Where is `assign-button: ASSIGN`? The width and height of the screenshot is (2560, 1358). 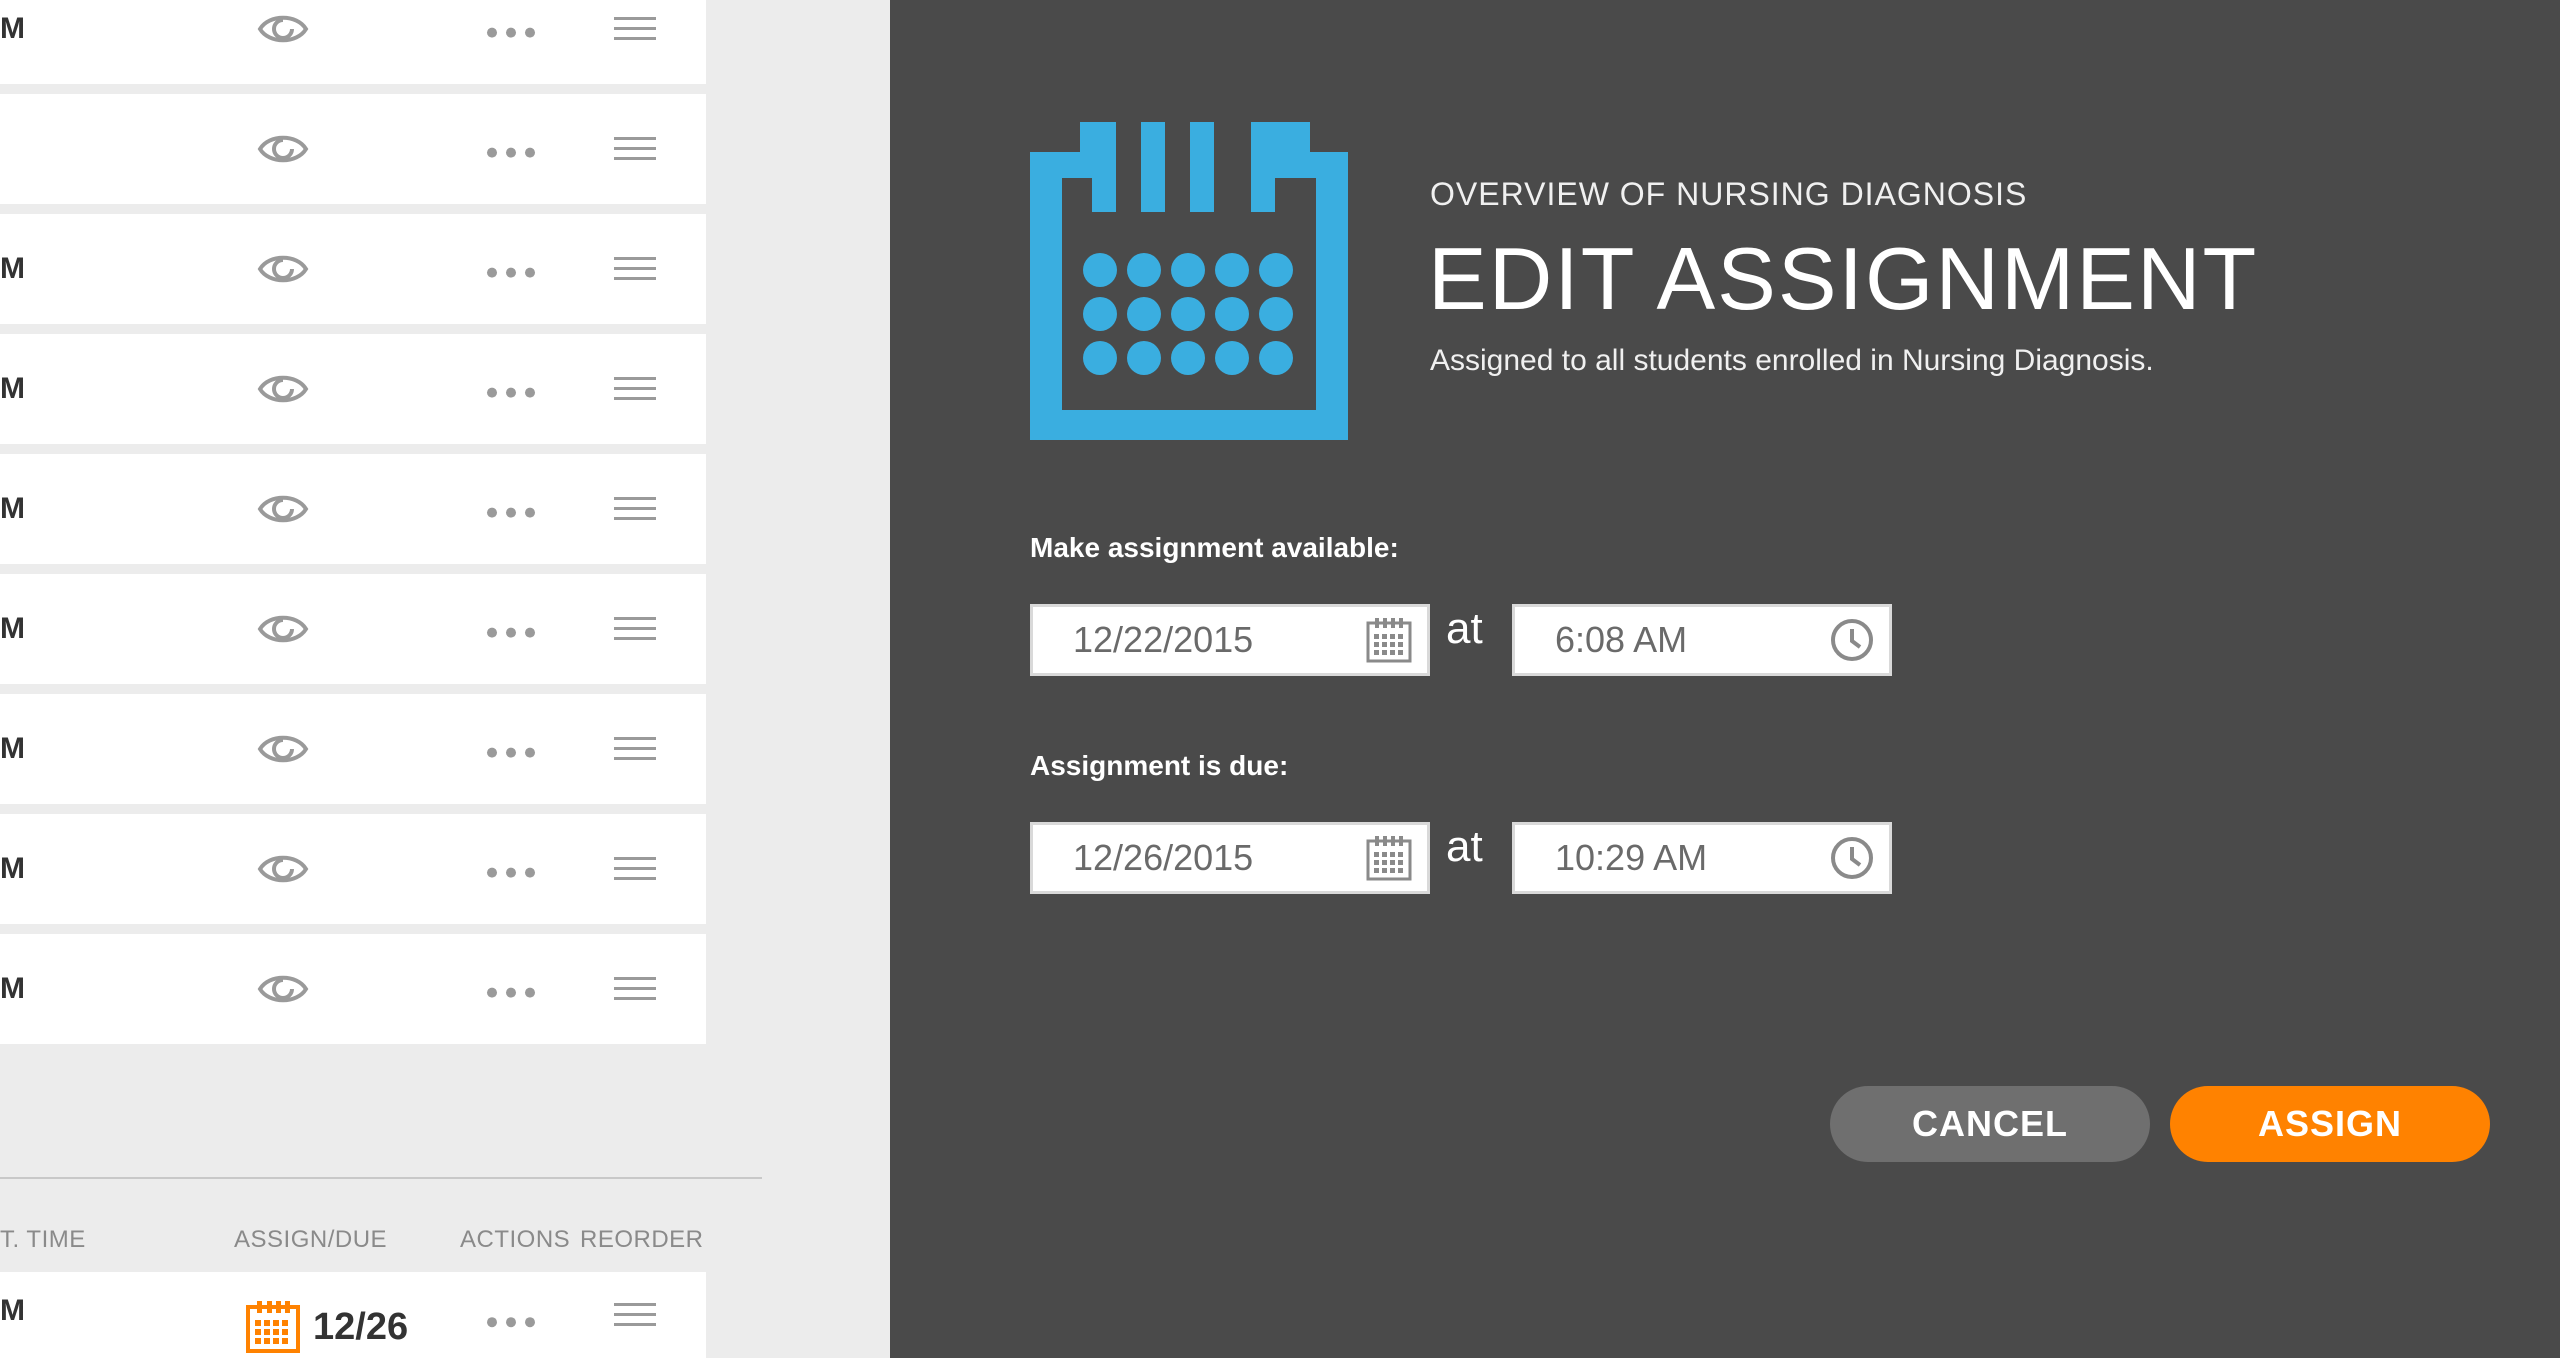
assign-button: ASSIGN is located at coordinates (2330, 1124).